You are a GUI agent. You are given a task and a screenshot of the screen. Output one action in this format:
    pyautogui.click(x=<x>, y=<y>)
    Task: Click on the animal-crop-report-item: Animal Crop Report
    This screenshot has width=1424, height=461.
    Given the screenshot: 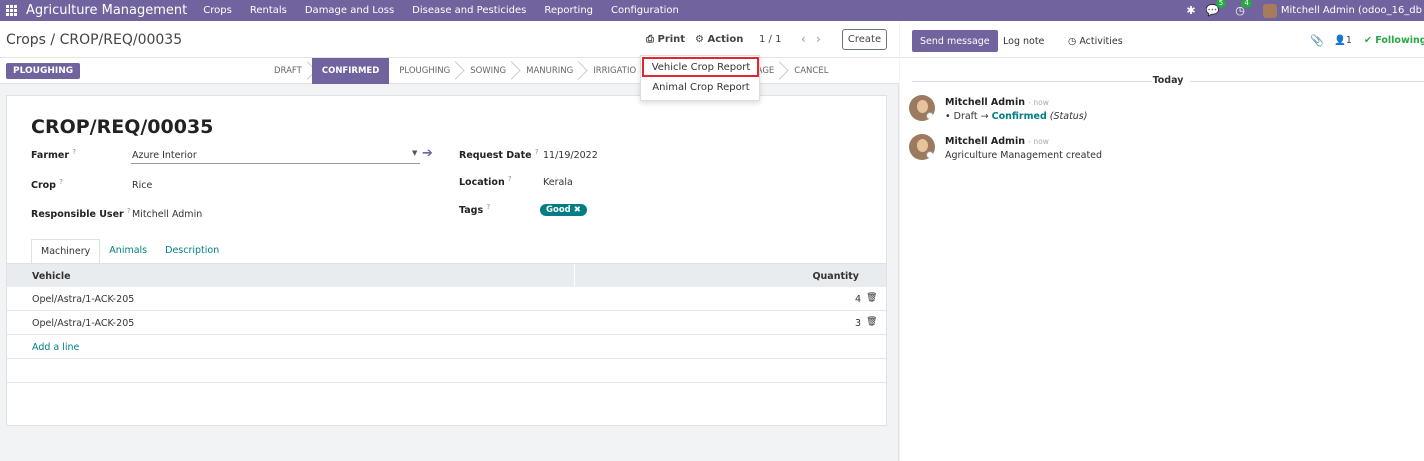 What is the action you would take?
    pyautogui.click(x=701, y=87)
    